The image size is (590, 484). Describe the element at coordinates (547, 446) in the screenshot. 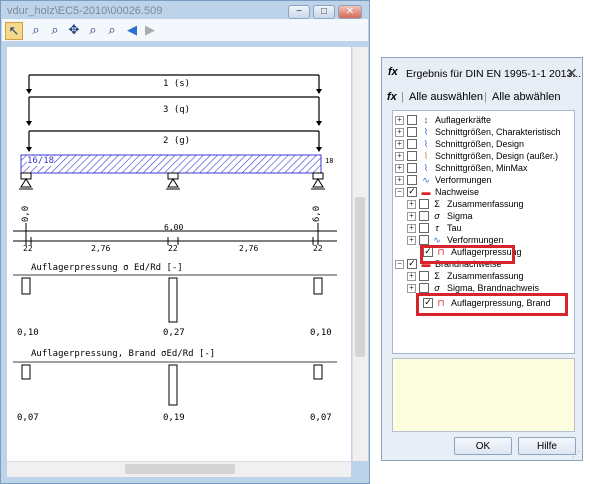

I see `help-button: Hilfe` at that location.